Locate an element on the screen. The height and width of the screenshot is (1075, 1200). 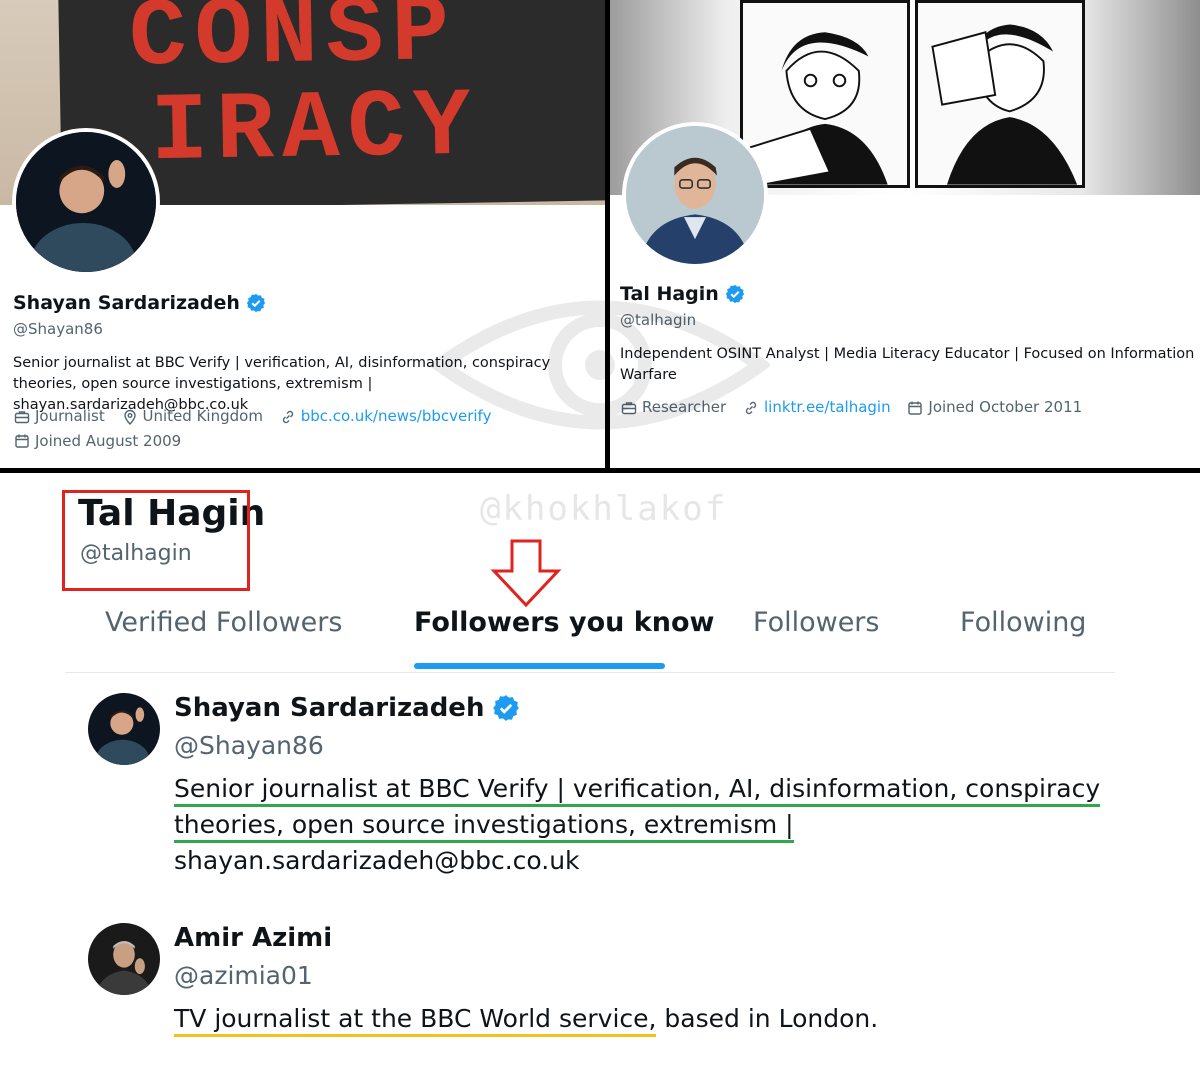
profession-text: Journalist is located at coordinates (70, 416).